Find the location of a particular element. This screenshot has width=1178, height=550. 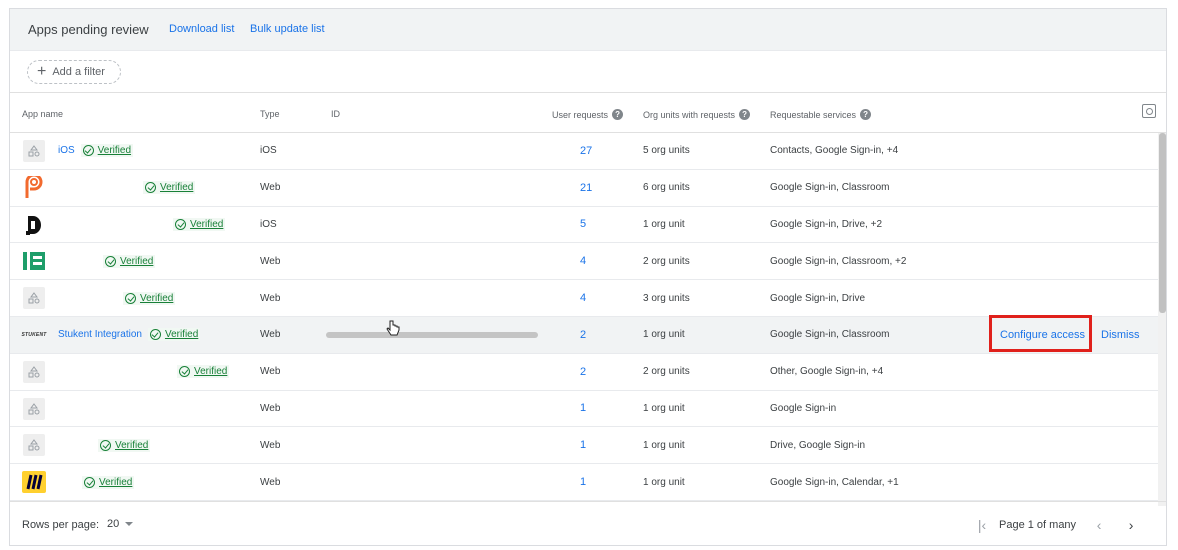

first-page-icon: |‹ is located at coordinates (982, 525).